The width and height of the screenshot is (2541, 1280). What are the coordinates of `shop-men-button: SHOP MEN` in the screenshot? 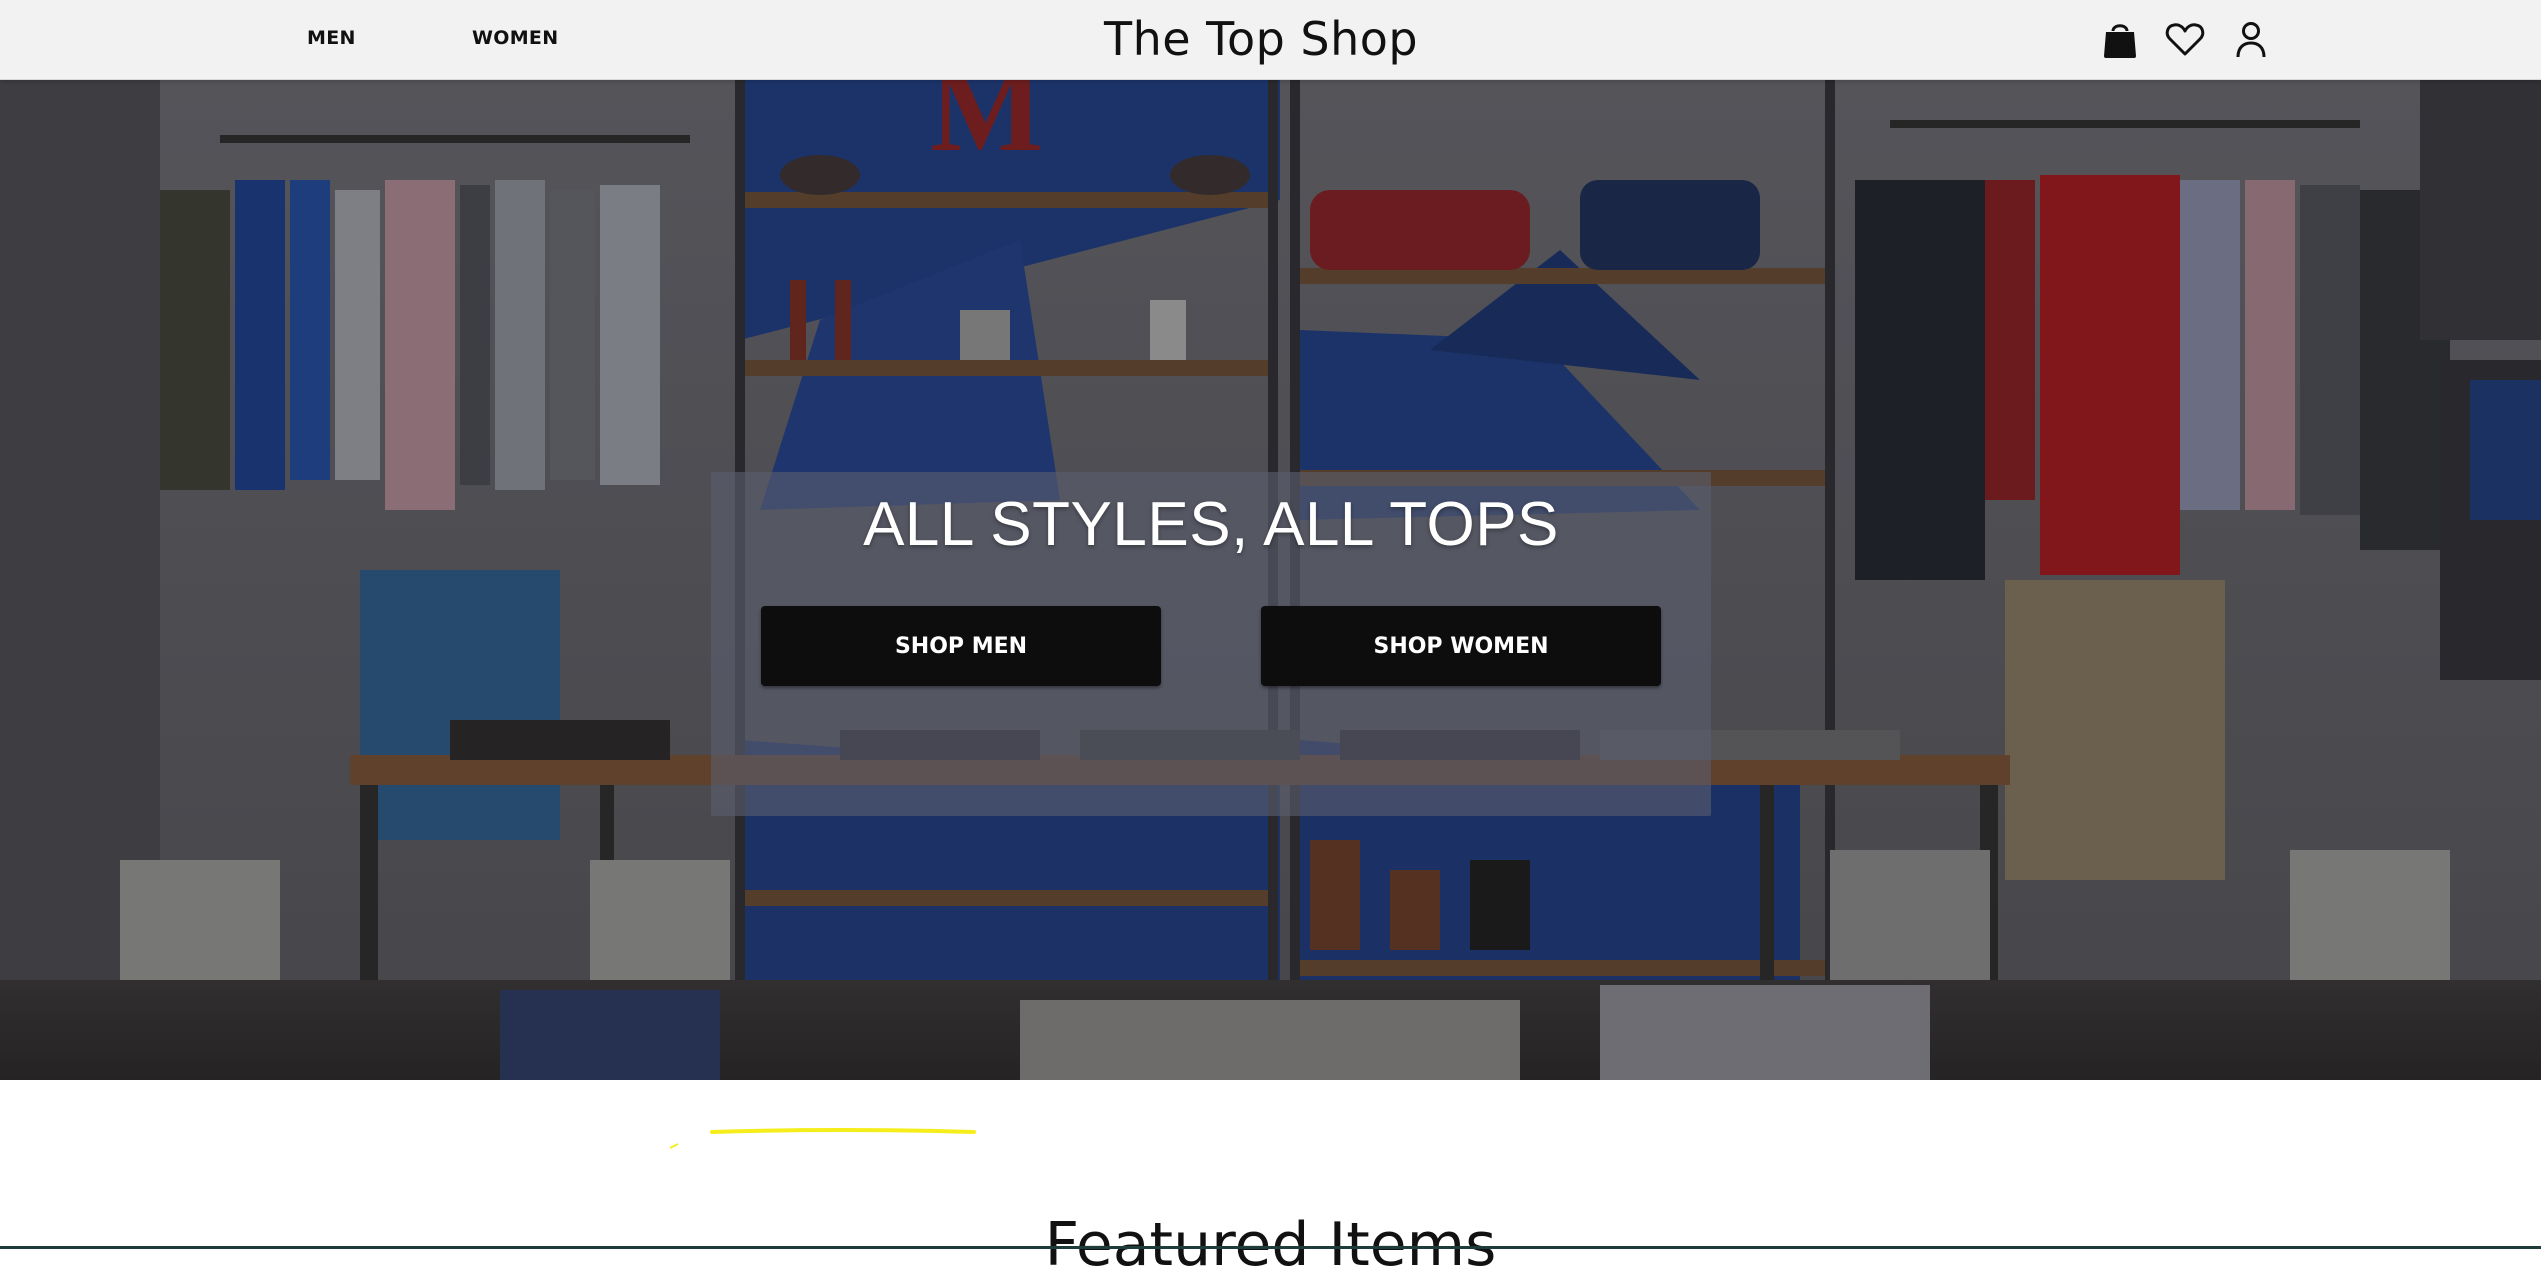 It's located at (961, 646).